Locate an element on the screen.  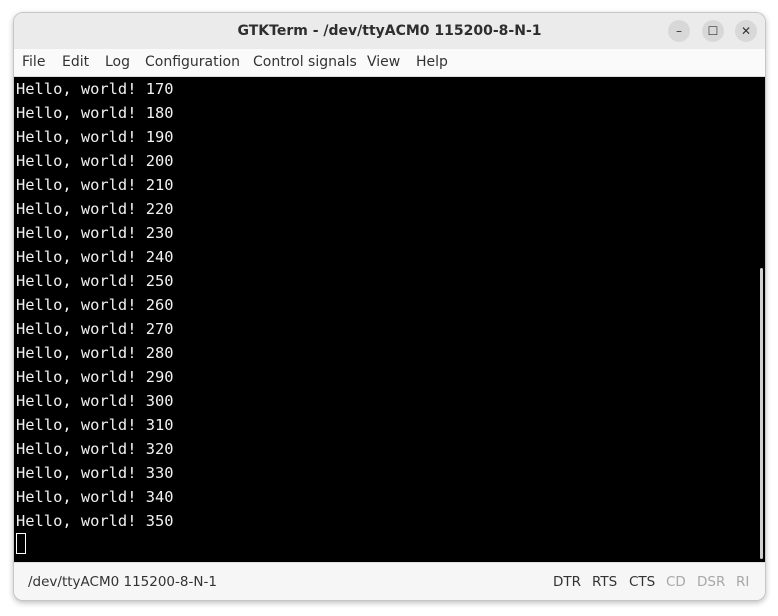
menu-log: Log is located at coordinates (117, 62).